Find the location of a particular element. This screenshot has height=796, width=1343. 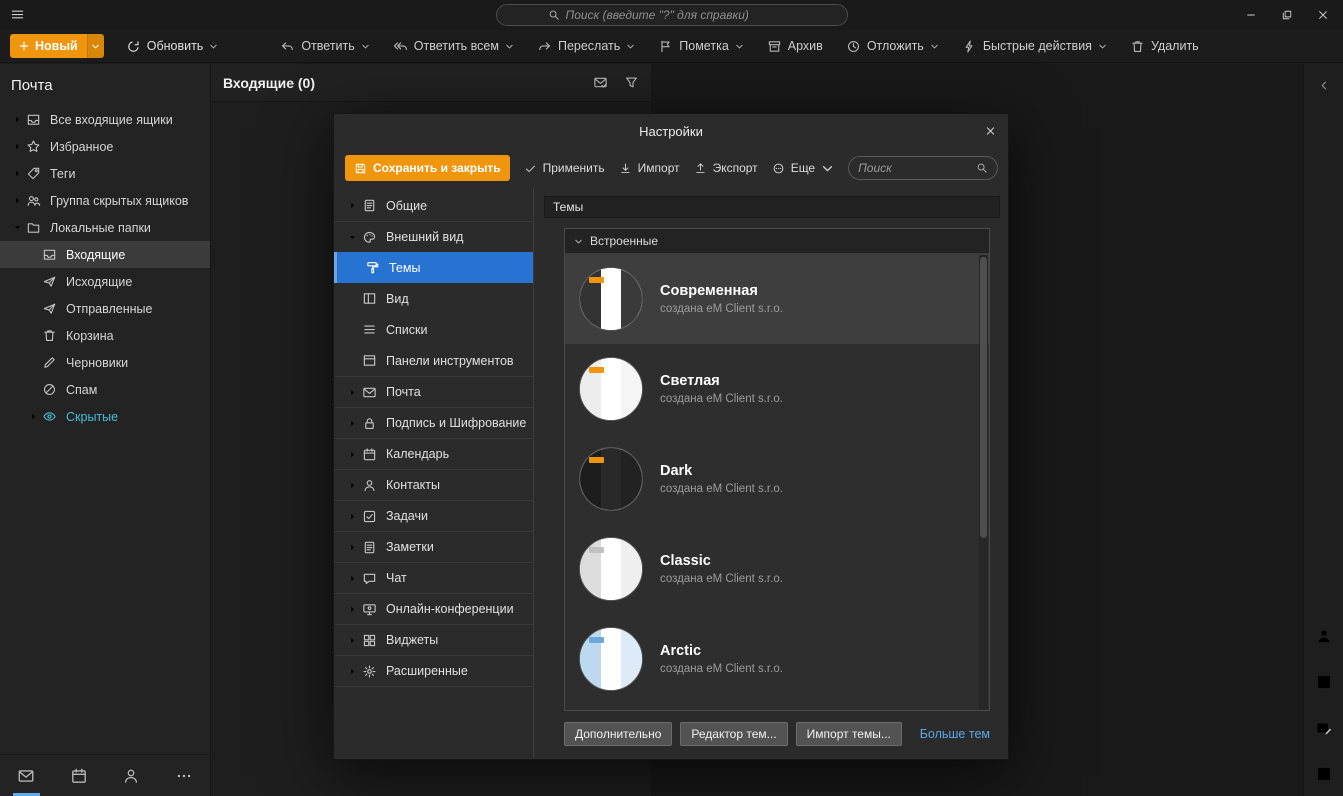

contacts-panel-button is located at coordinates (1324, 637).